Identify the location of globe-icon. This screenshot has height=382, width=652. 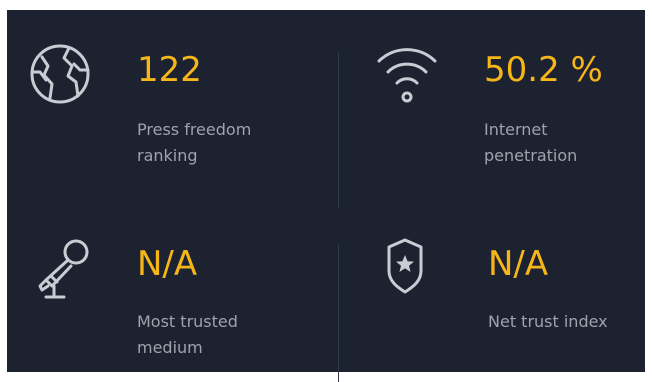
(60, 74).